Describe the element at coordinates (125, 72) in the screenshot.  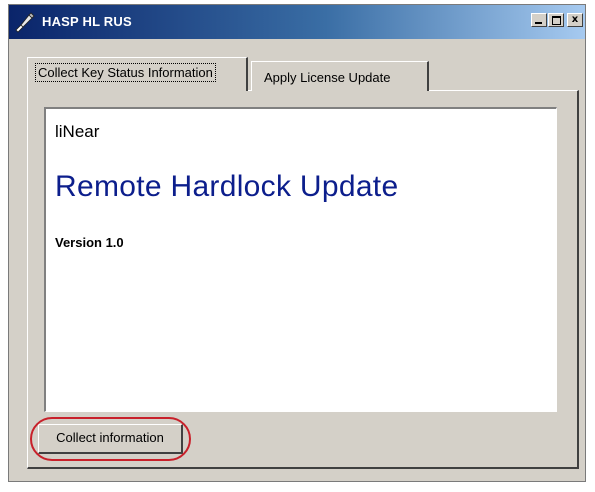
I see `tab-label: Collect Key Status Information` at that location.